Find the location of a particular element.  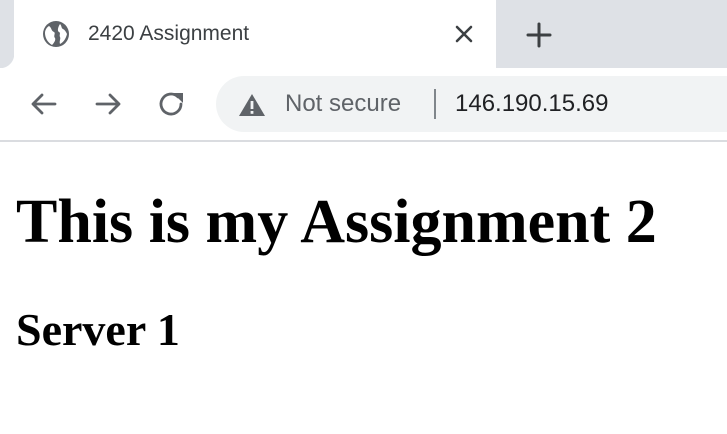

forward-arrow-icon is located at coordinates (108, 104).